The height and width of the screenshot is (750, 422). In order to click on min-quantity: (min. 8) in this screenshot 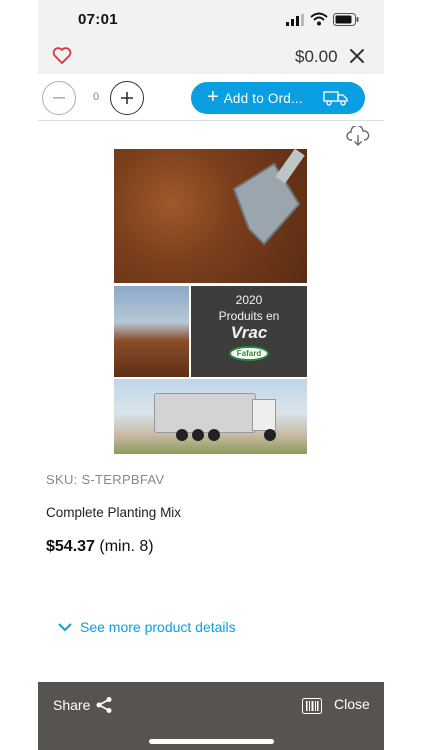, I will do `click(126, 546)`.